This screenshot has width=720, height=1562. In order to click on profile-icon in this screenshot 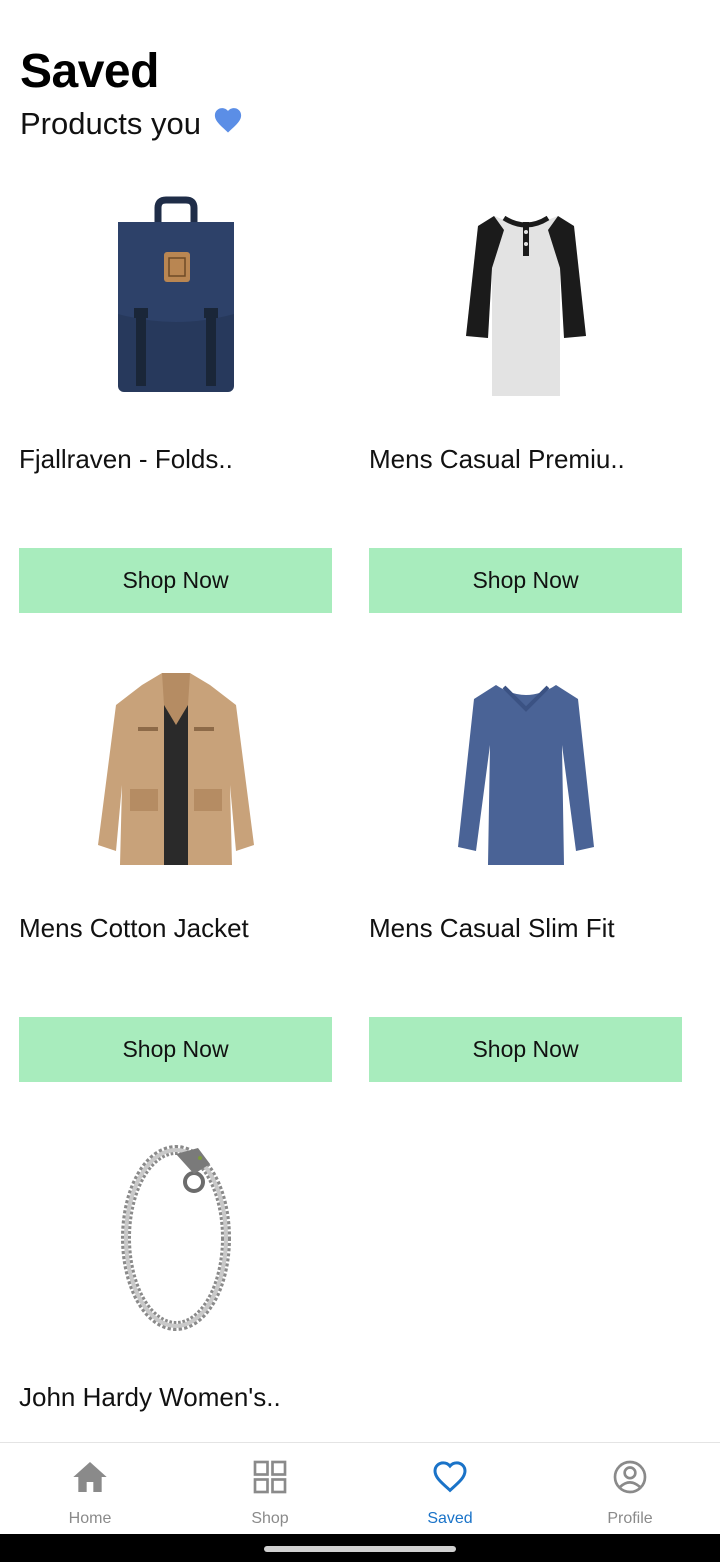, I will do `click(630, 1479)`.